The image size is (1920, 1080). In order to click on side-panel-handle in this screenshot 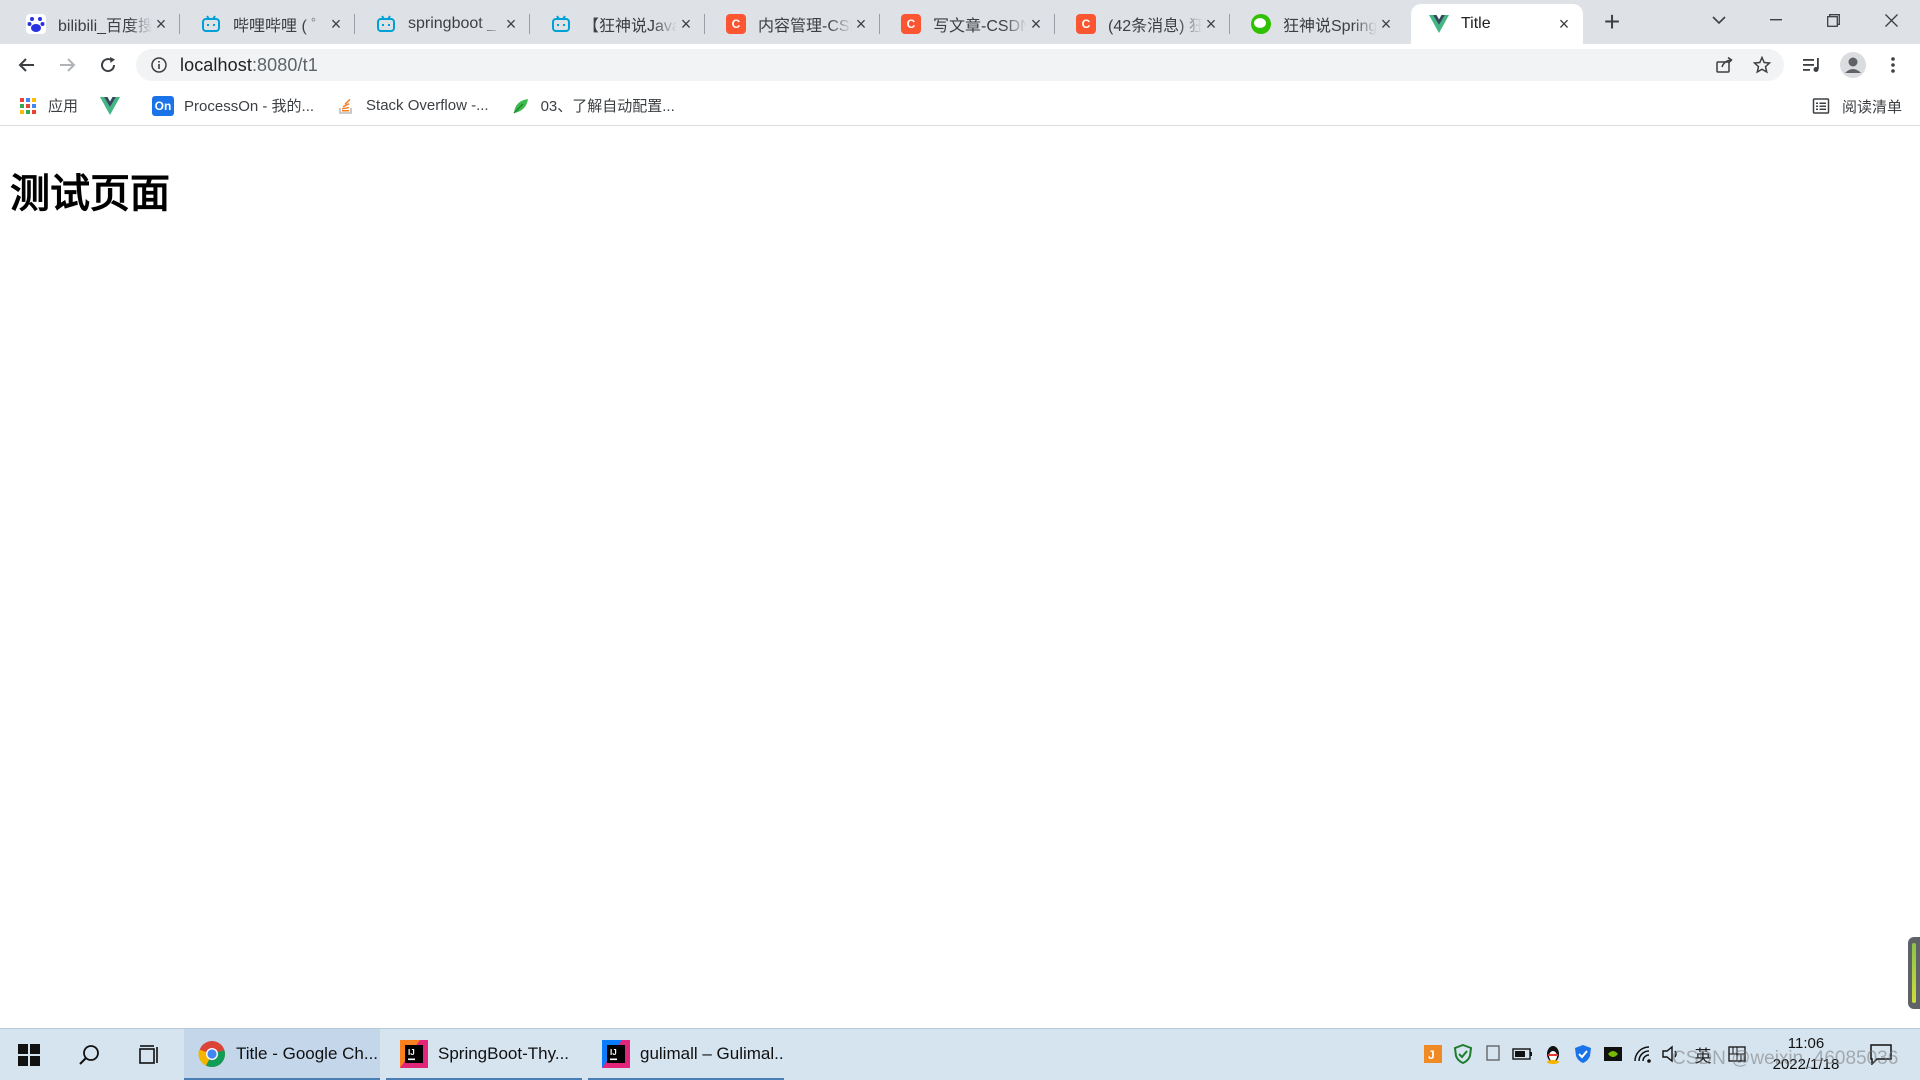, I will do `click(1914, 973)`.